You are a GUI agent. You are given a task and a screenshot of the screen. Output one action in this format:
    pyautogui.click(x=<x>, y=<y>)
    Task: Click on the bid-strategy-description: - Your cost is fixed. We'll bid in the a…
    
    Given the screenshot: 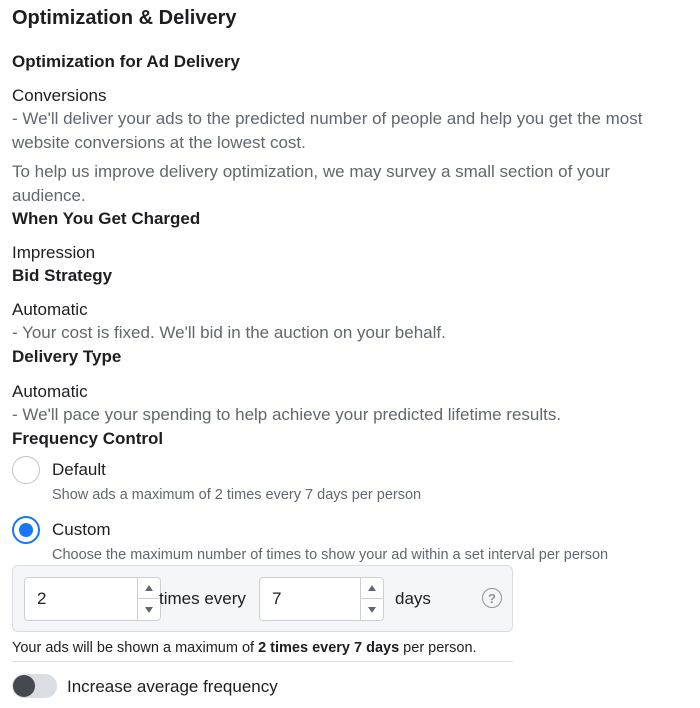 What is the action you would take?
    pyautogui.click(x=229, y=332)
    